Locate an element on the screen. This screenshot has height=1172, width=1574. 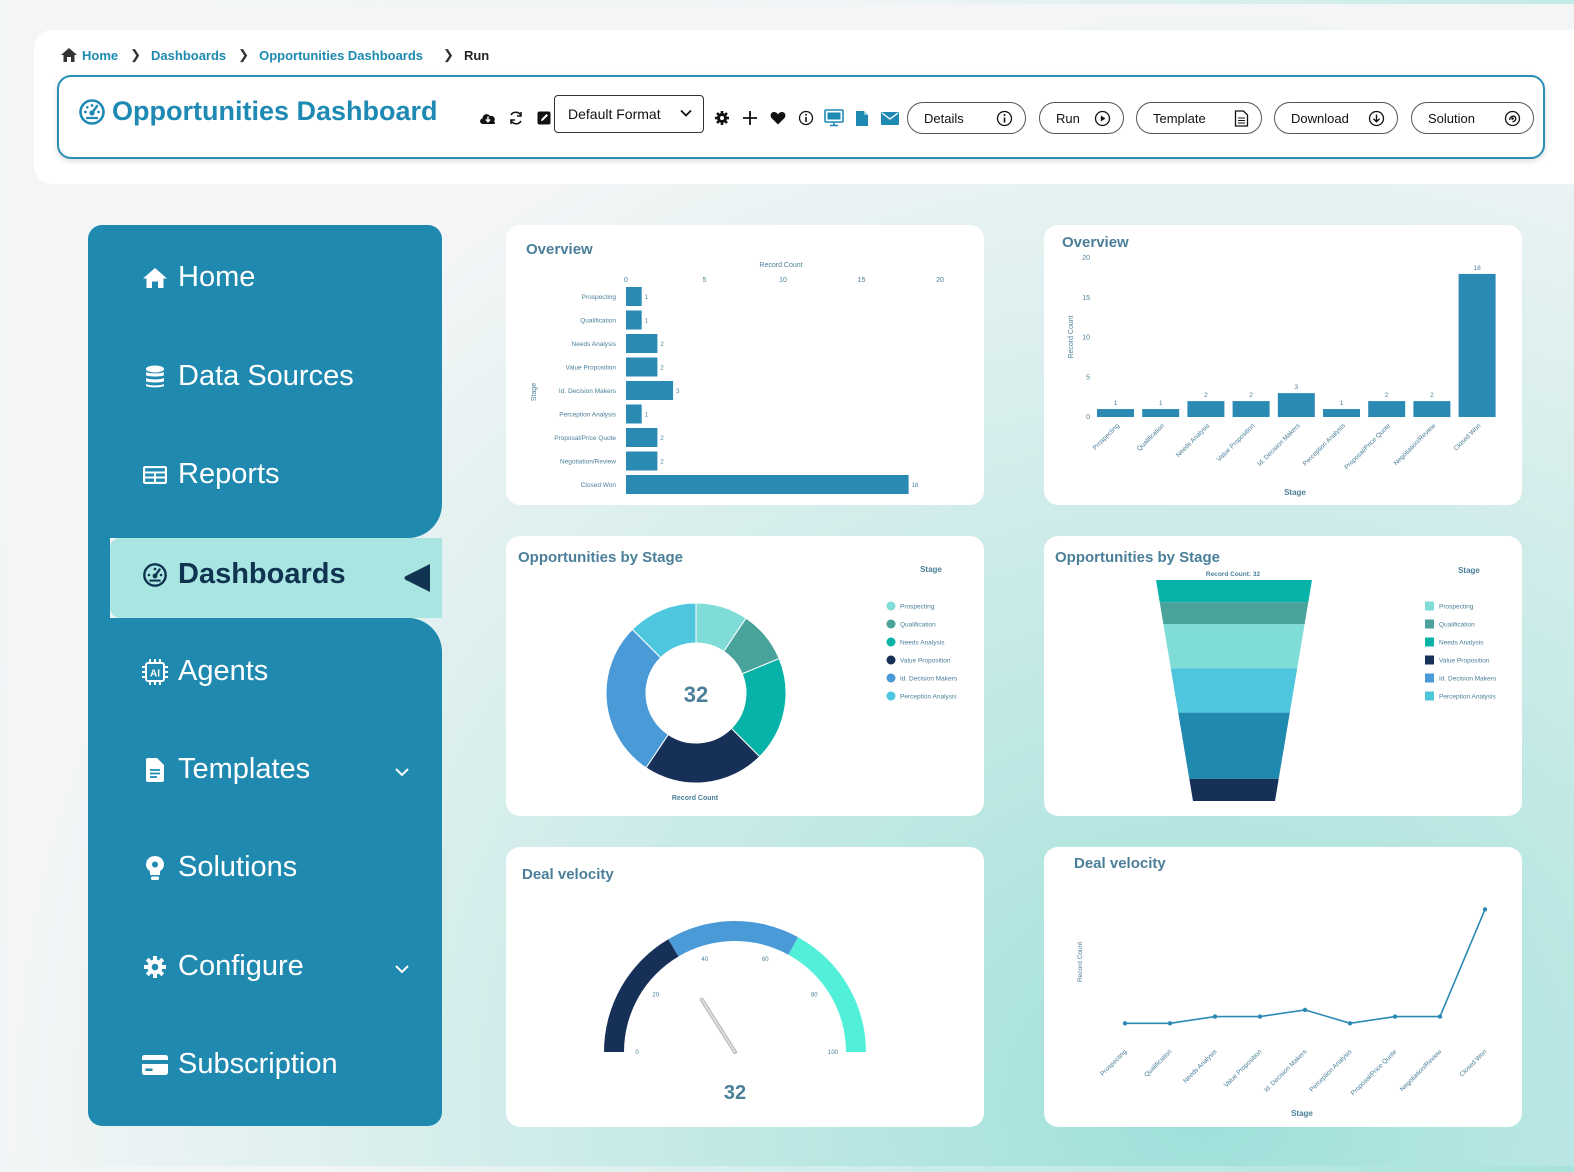
x-tick-label: Id. Decision Makers is located at coordinates (1286, 1071).